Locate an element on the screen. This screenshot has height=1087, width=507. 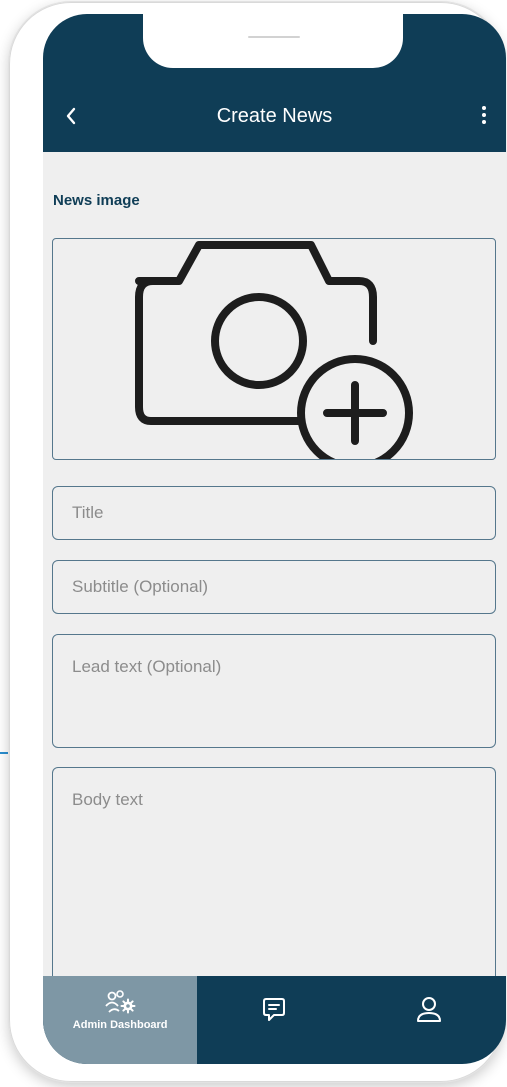
subtitle-placeholder: Subtitle (Optional) is located at coordinates (140, 586).